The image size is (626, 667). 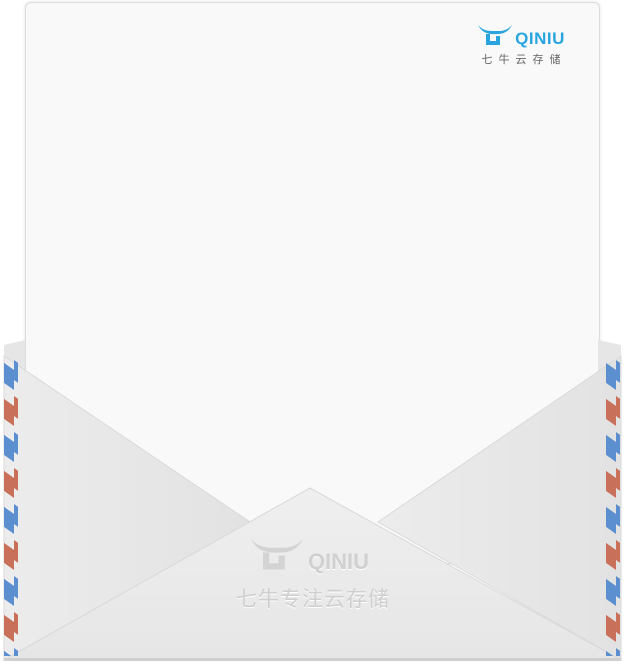 What do you see at coordinates (277, 554) in the screenshot?
I see `bull-logo-icon` at bounding box center [277, 554].